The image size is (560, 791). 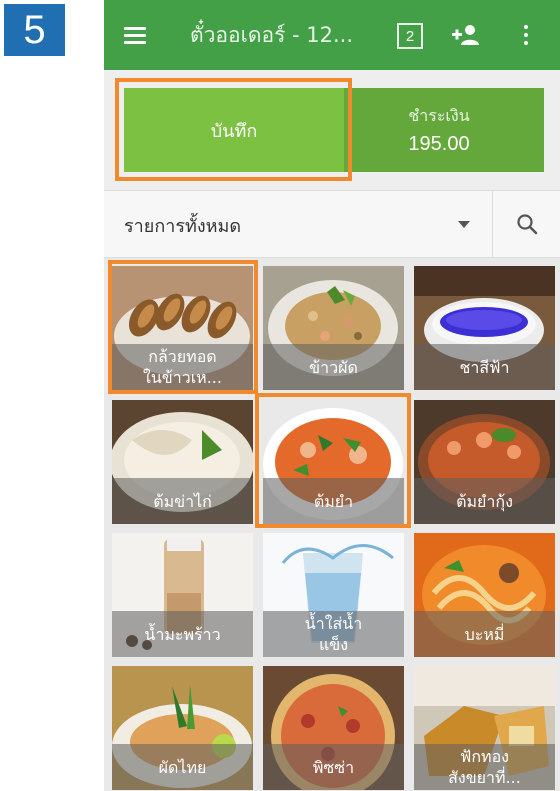 I want to click on menu-item-tile: น้ำมะพร้าว, so click(x=182, y=595).